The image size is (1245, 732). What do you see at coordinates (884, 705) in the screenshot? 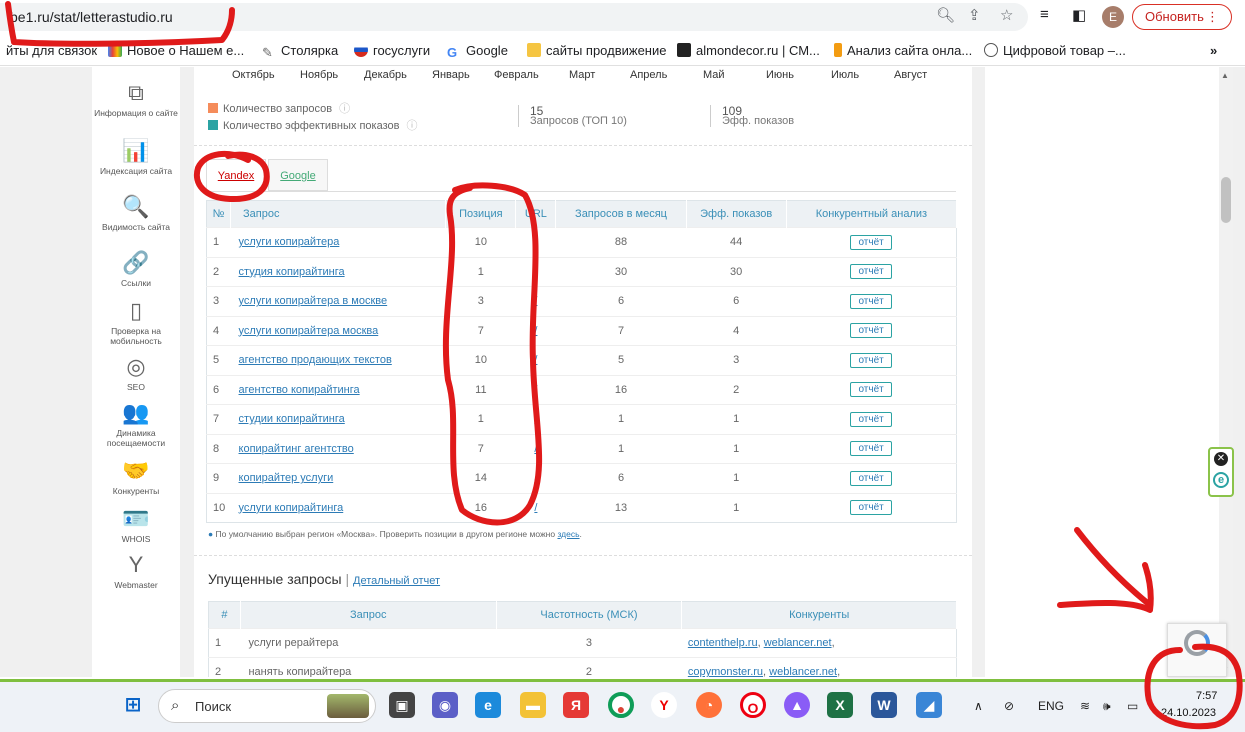
I see `word-icon: W` at bounding box center [884, 705].